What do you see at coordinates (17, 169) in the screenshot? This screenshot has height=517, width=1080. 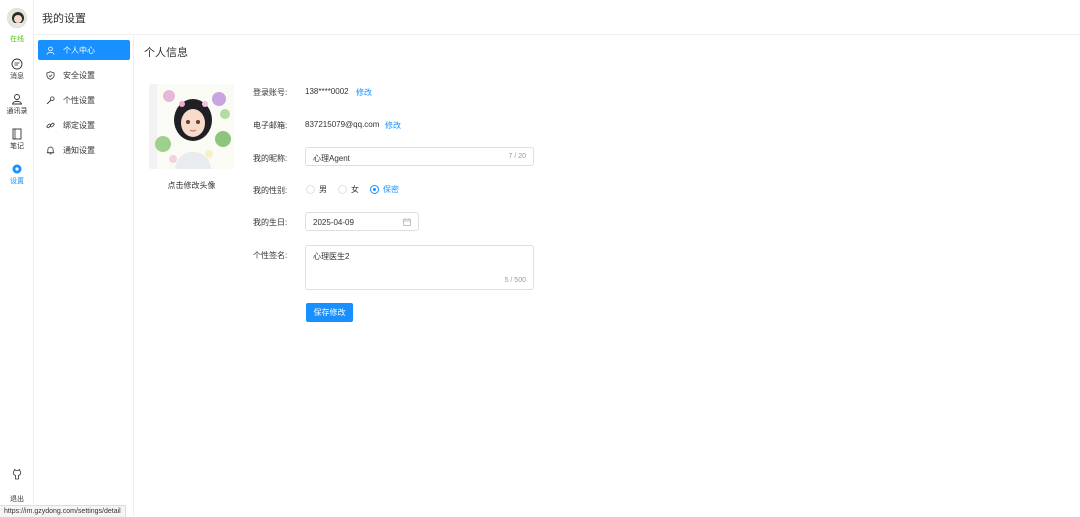 I see `gear-icon` at bounding box center [17, 169].